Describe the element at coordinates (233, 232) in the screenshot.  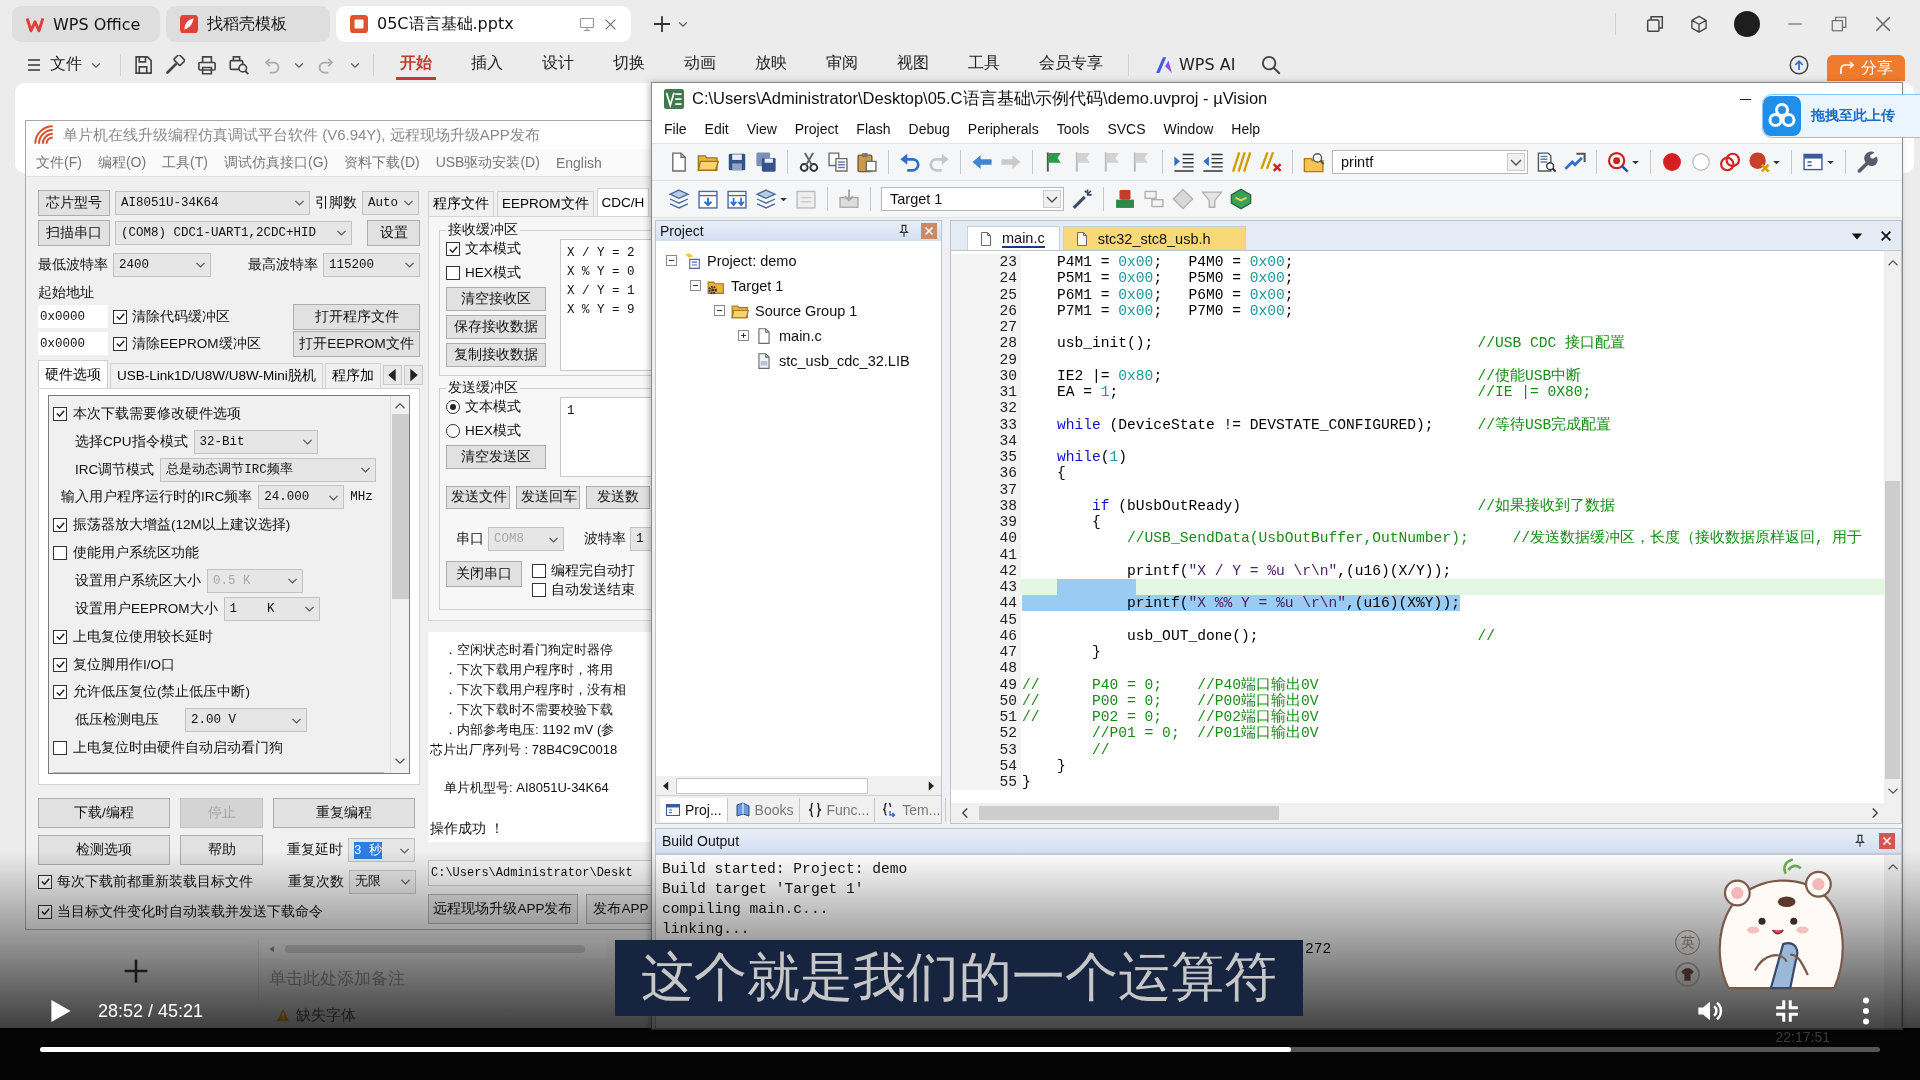
I see `dropdown: (COM8) CDC1-UART1,2CDC+HID` at that location.